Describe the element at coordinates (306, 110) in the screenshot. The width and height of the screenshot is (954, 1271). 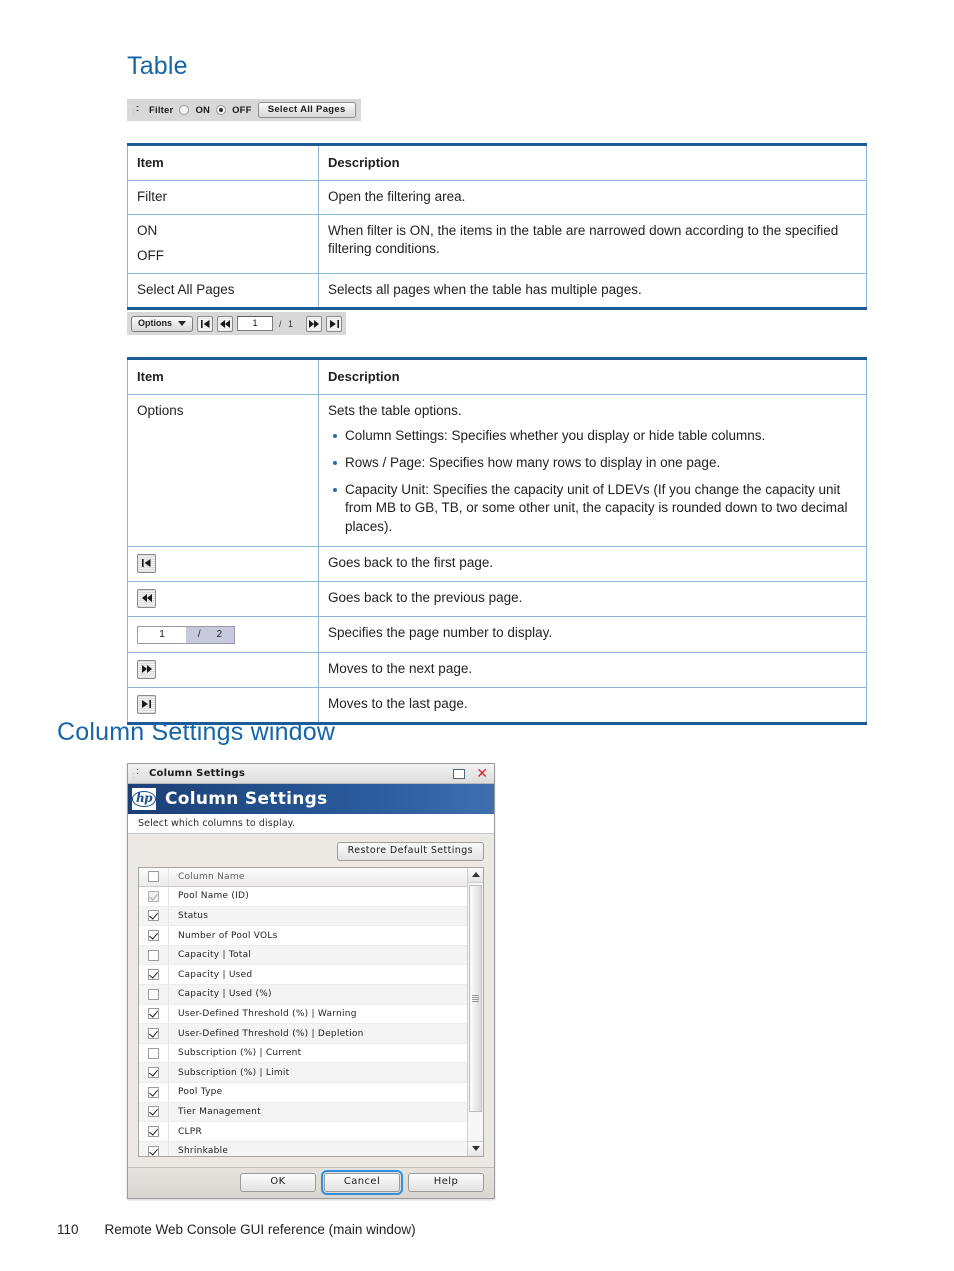
I see `select-all-pages-button: Select All Pages` at that location.